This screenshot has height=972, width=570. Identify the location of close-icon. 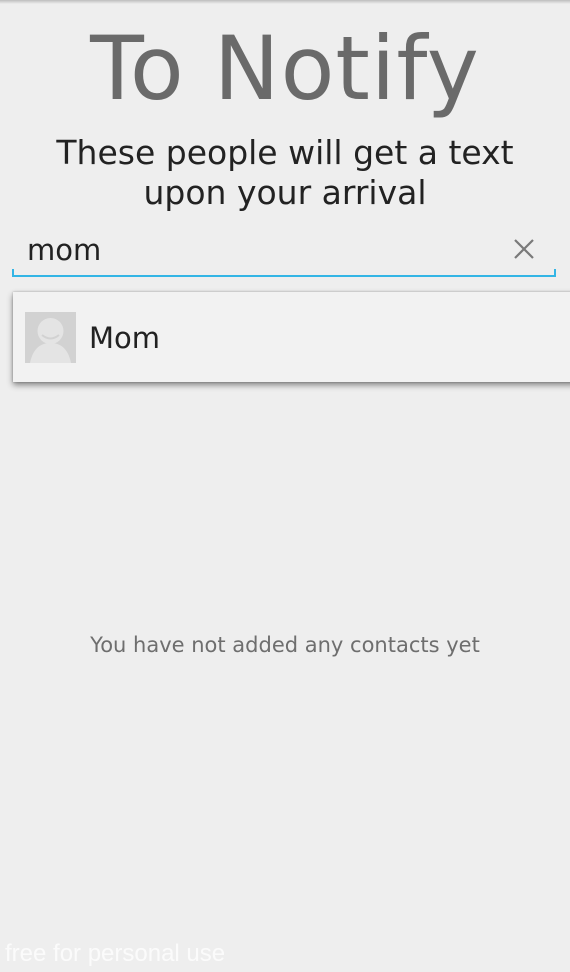
(524, 249).